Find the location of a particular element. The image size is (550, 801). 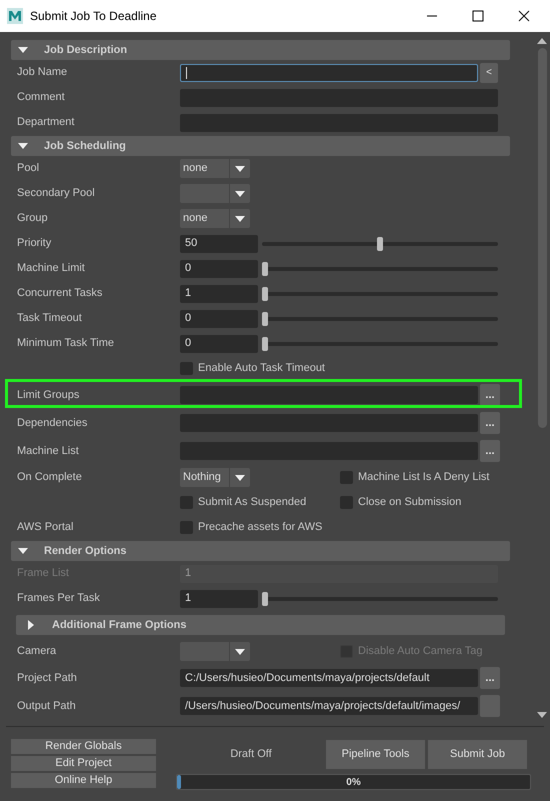

text-field: /Users/husieo/Documents/maya/projects/default/images/ is located at coordinates (329, 706).